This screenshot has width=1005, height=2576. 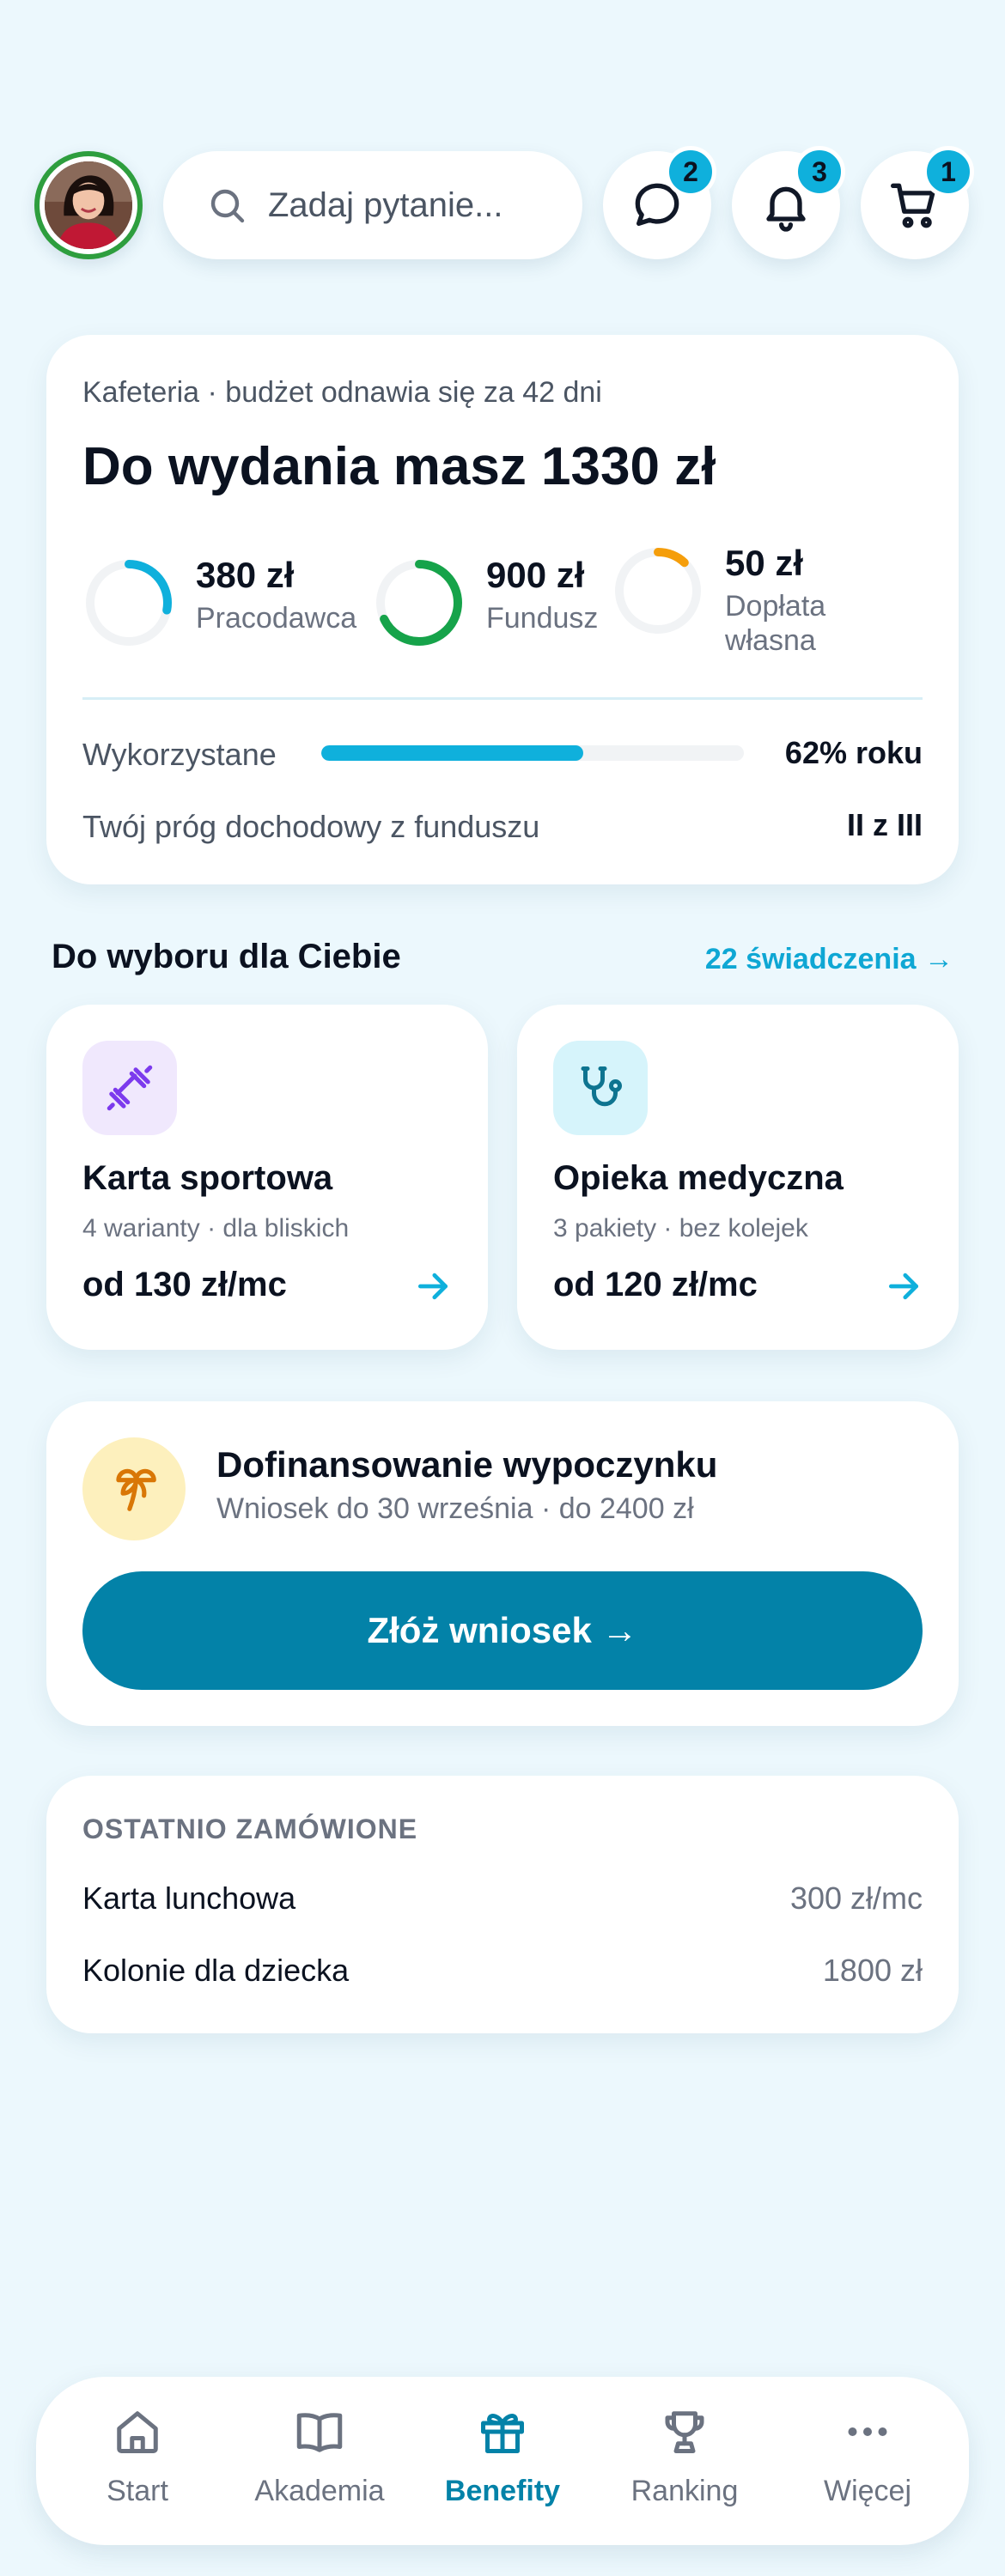 I want to click on income-threshold-value: II z III, so click(x=884, y=824).